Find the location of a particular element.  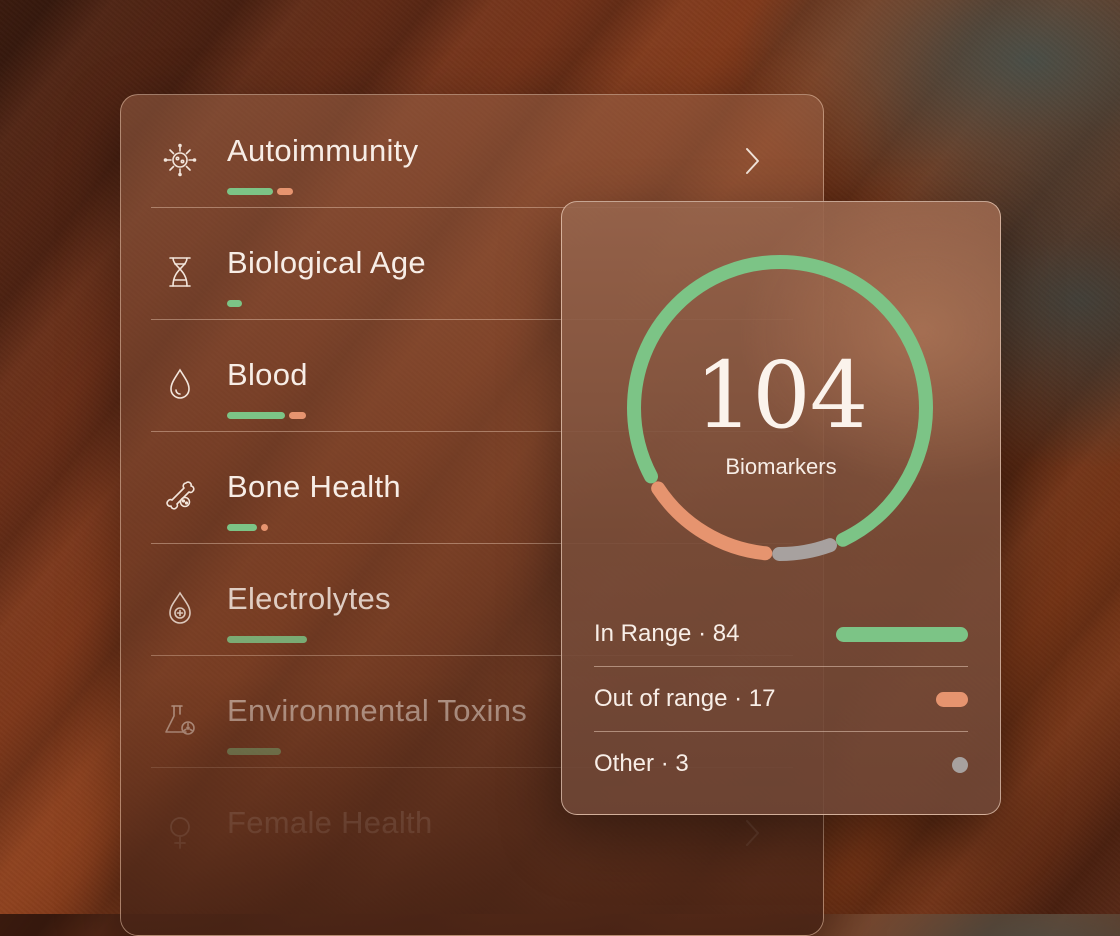

category-label: Autoimmunity is located at coordinates (323, 150).